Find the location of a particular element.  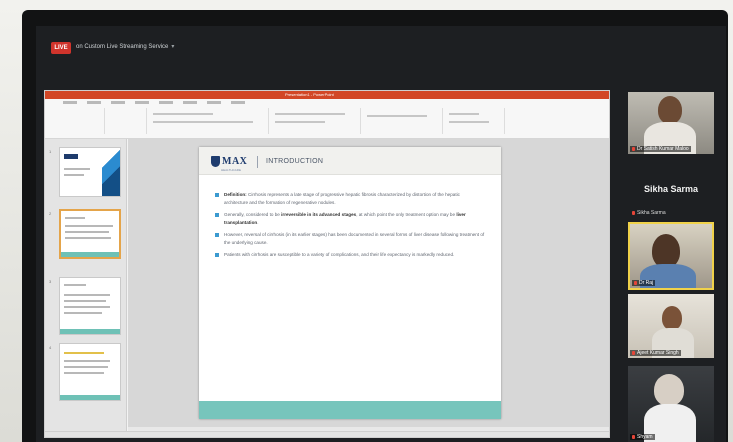

highlighted-speaker-subname: Sikha Sarma is located at coordinates (649, 213).